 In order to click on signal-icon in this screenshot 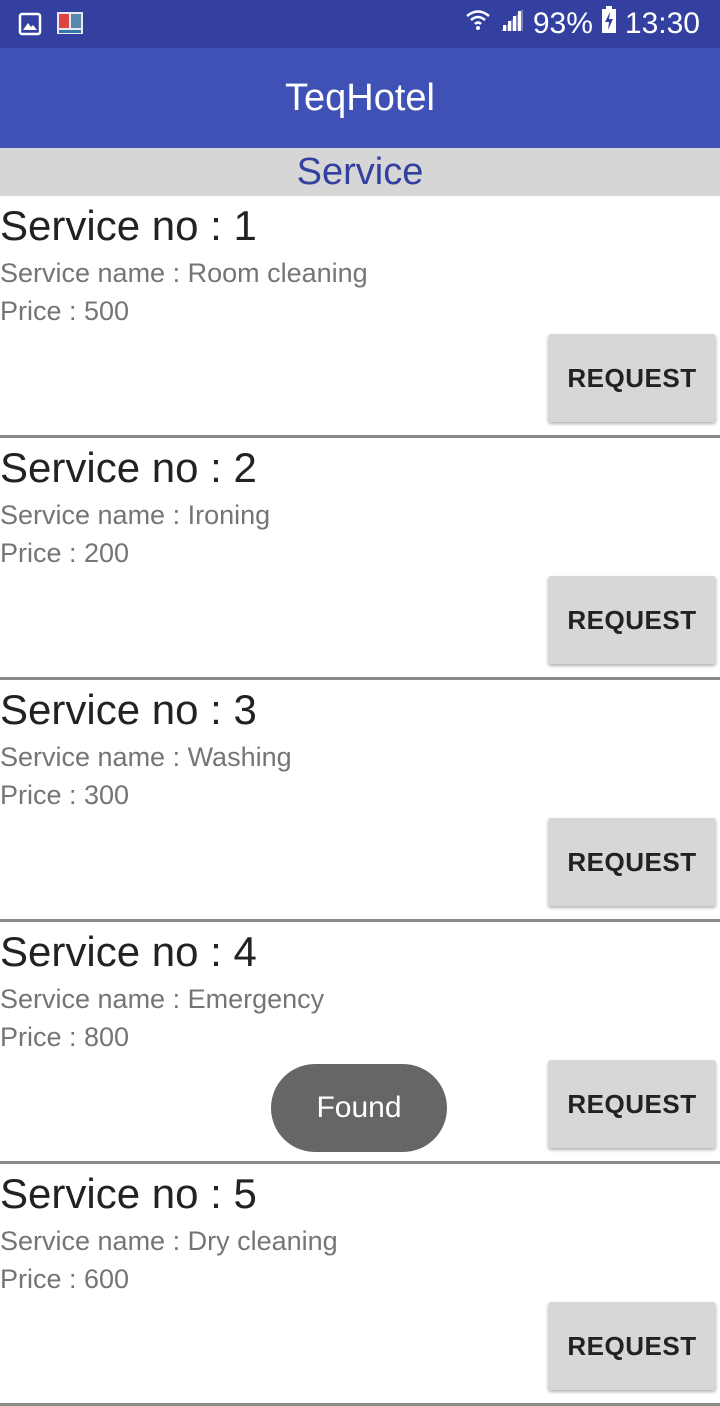, I will do `click(512, 24)`.